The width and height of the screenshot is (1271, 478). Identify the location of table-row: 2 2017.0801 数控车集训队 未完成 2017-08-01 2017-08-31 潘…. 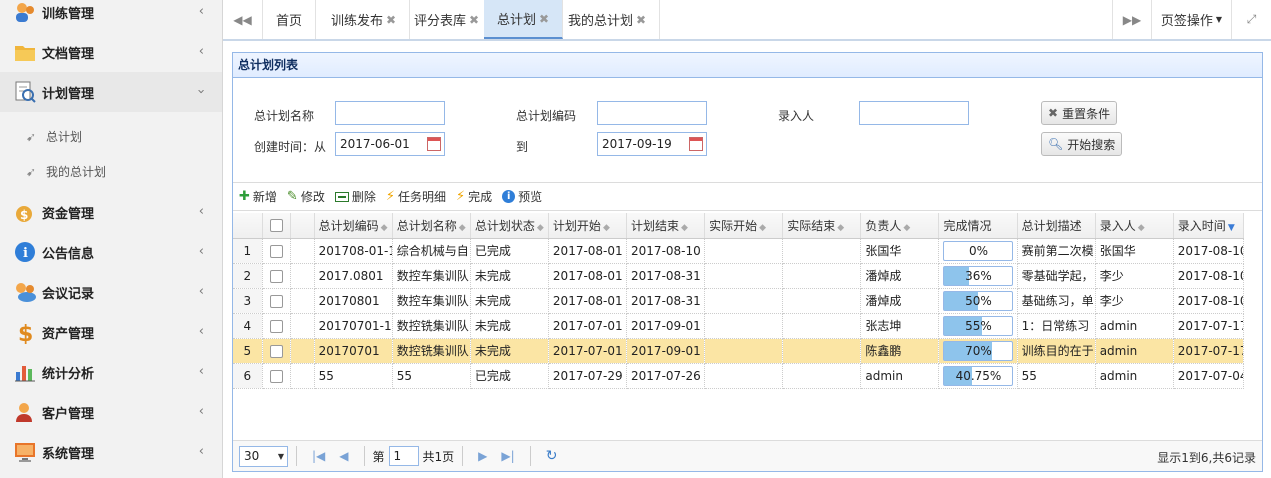
(739, 276).